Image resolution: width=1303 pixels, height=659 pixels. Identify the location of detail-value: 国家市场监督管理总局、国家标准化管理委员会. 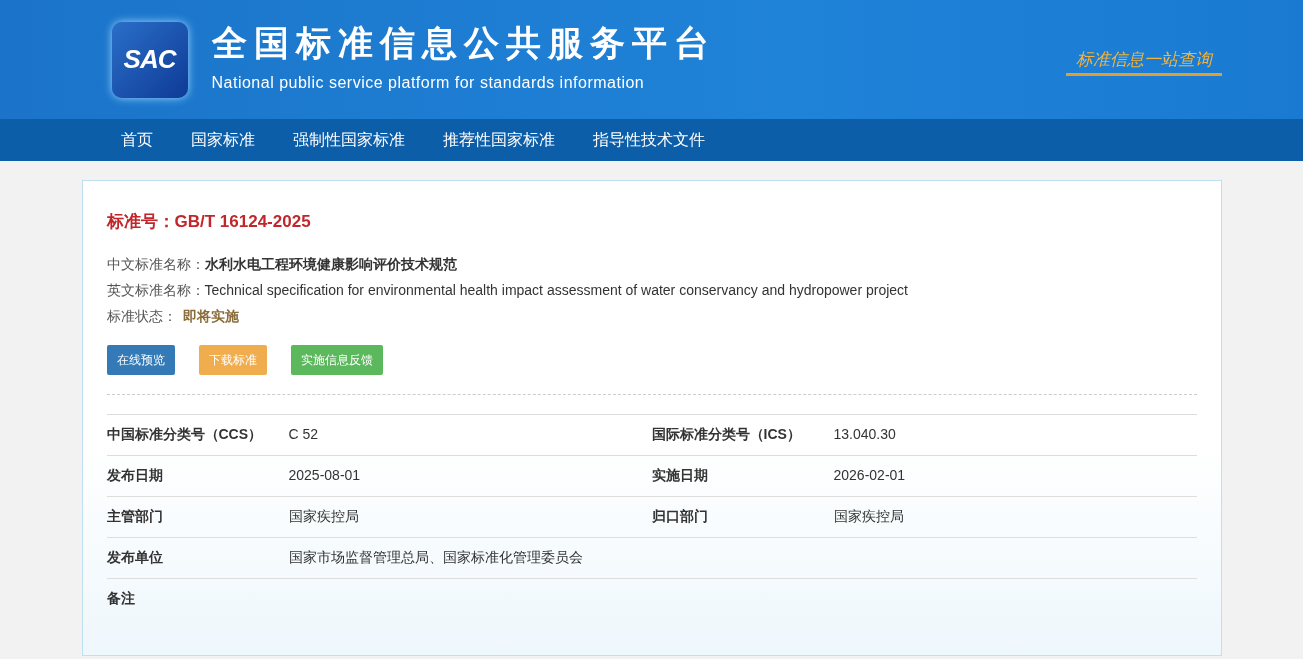
(435, 557).